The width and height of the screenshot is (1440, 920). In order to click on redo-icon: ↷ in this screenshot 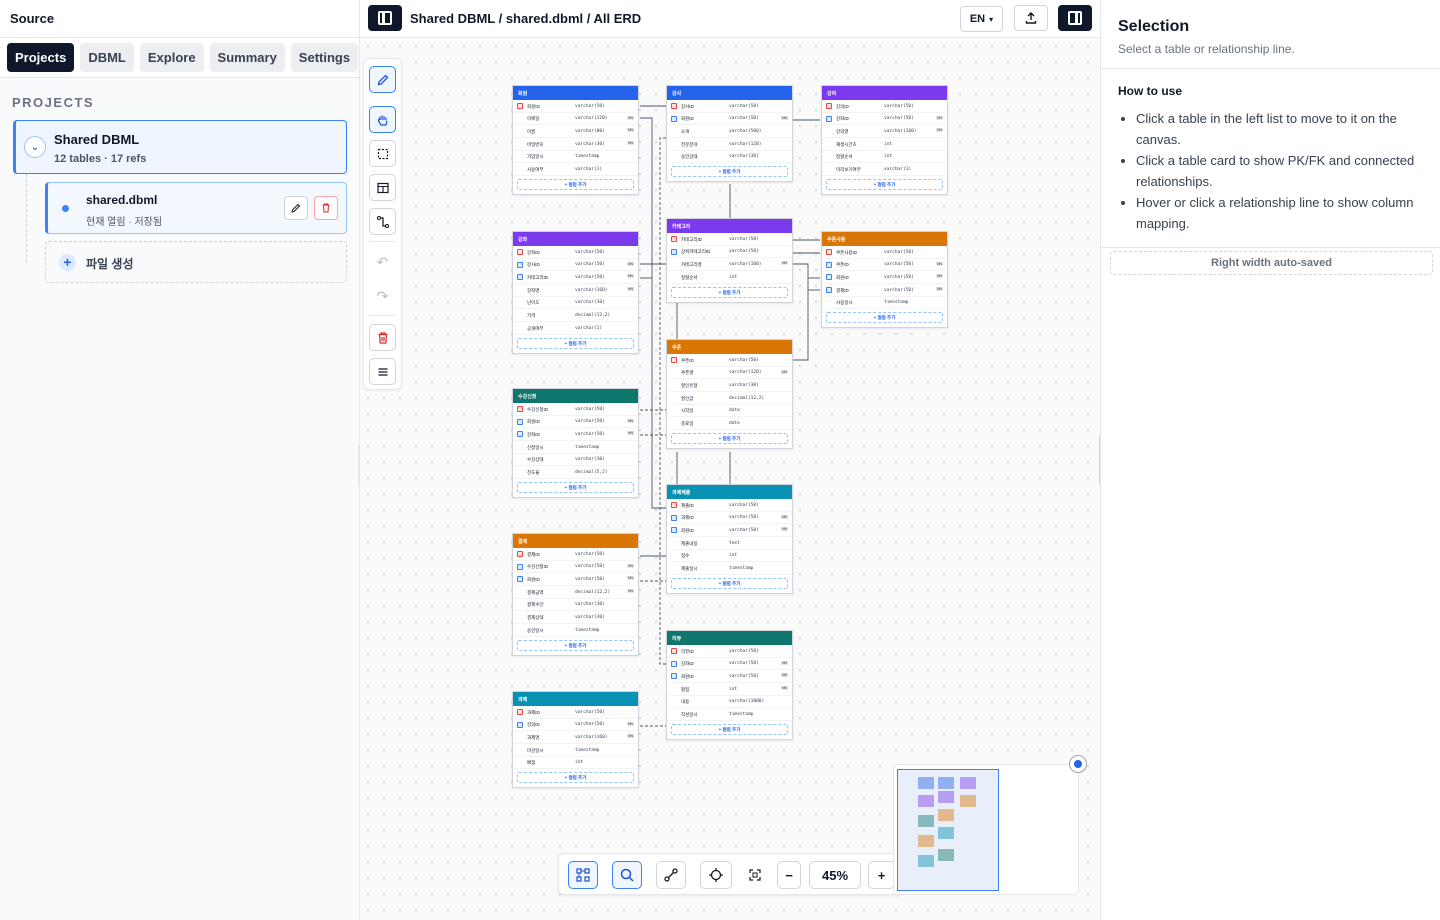, I will do `click(382, 296)`.